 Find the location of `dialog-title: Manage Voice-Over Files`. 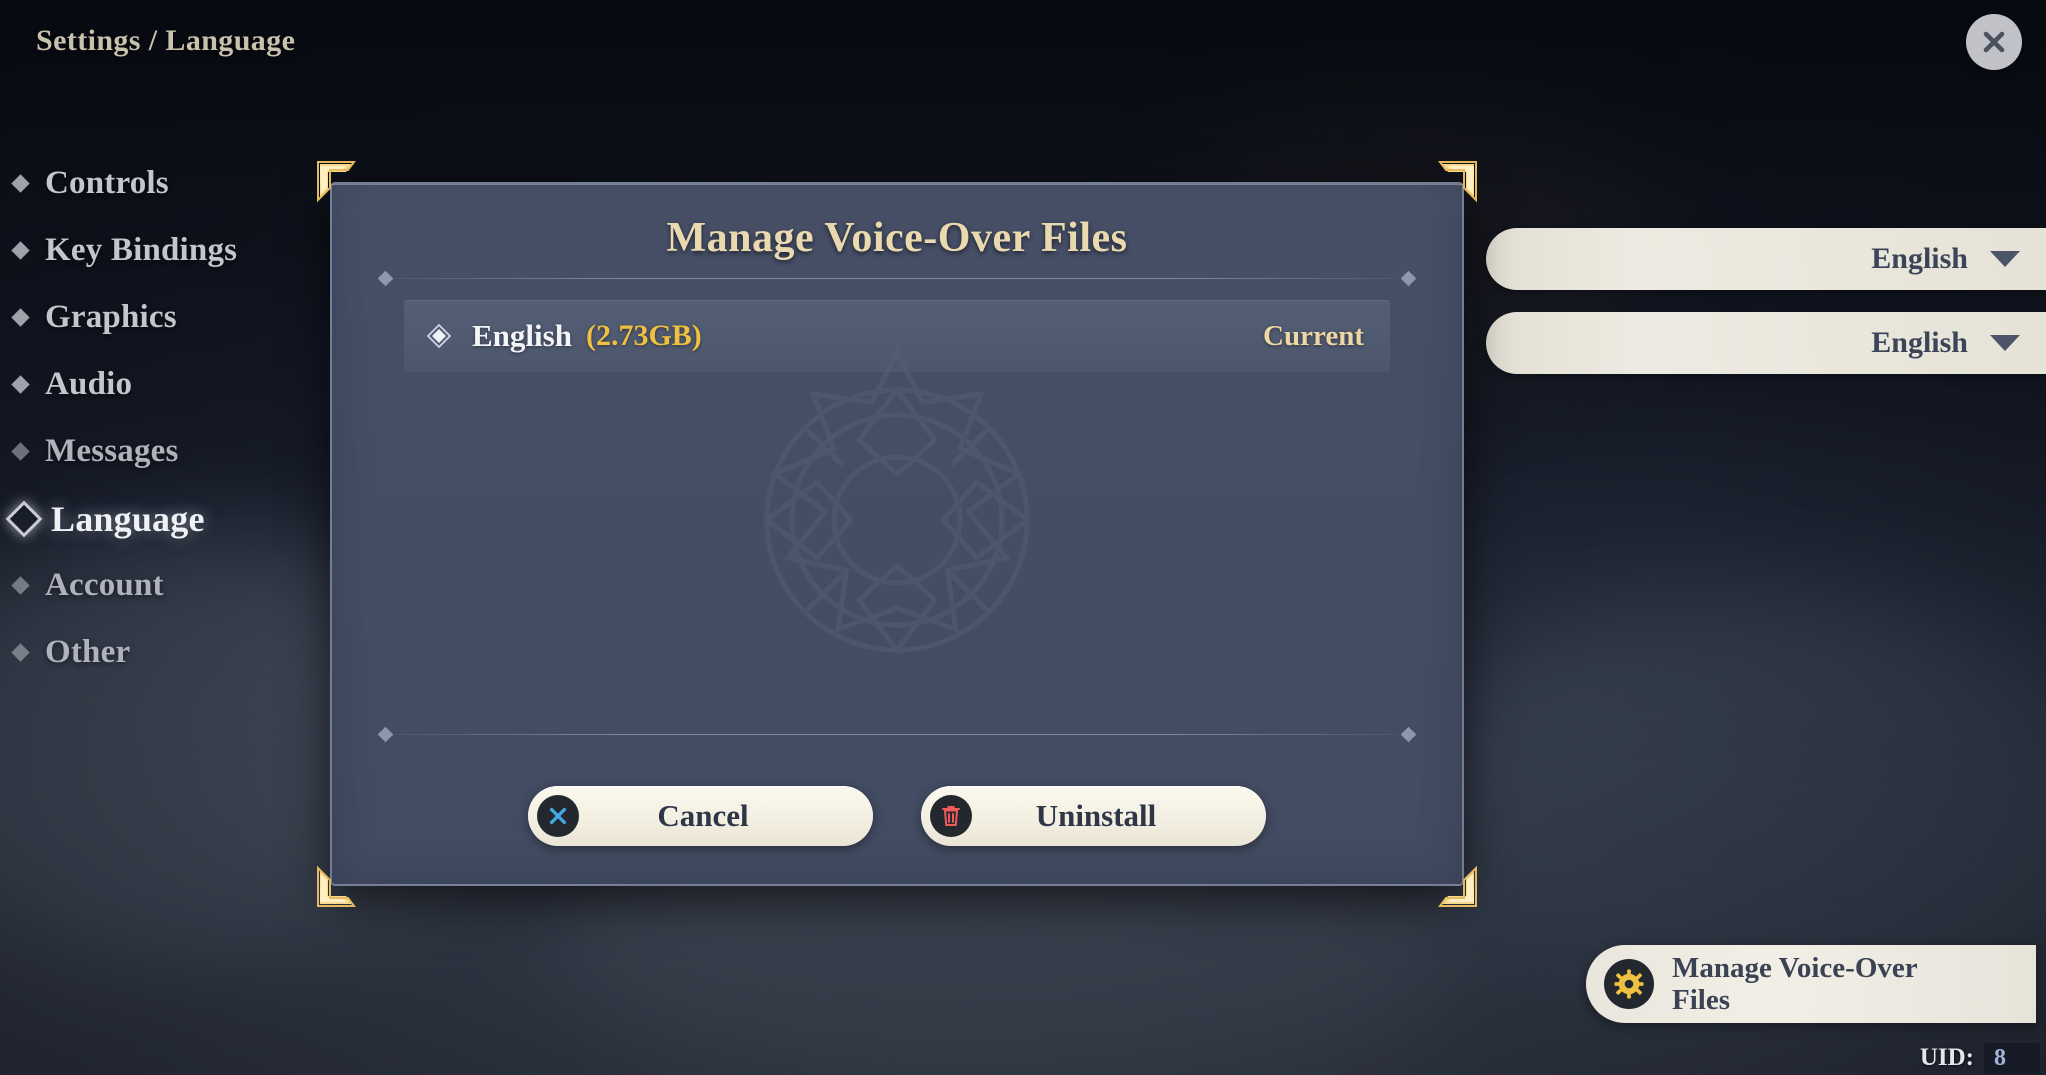

dialog-title: Manage Voice-Over Files is located at coordinates (897, 238).